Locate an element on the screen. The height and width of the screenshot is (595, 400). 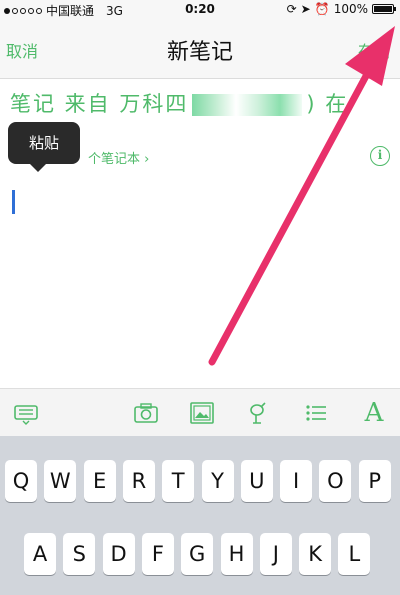
key-p: P is located at coordinates (374, 481).